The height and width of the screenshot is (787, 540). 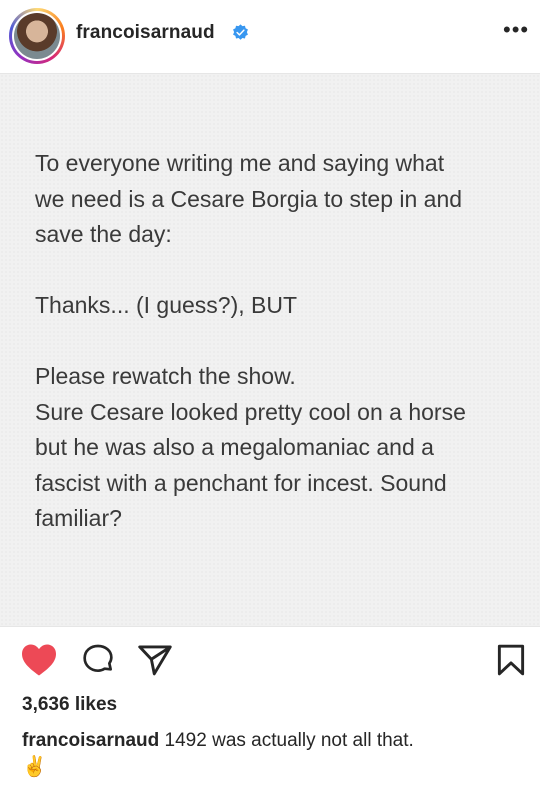 I want to click on username: francoisarnaud, so click(x=145, y=33).